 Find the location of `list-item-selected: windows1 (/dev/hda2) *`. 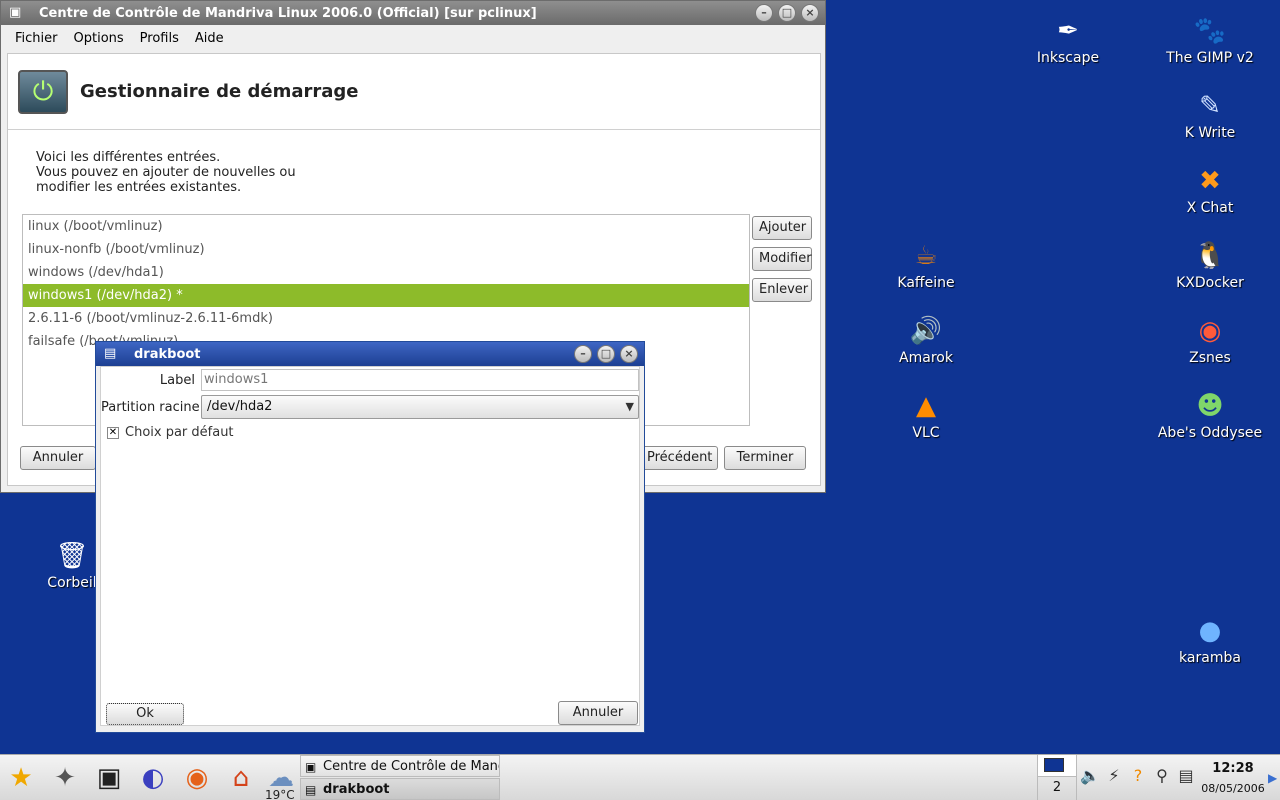

list-item-selected: windows1 (/dev/hda2) * is located at coordinates (386, 295).